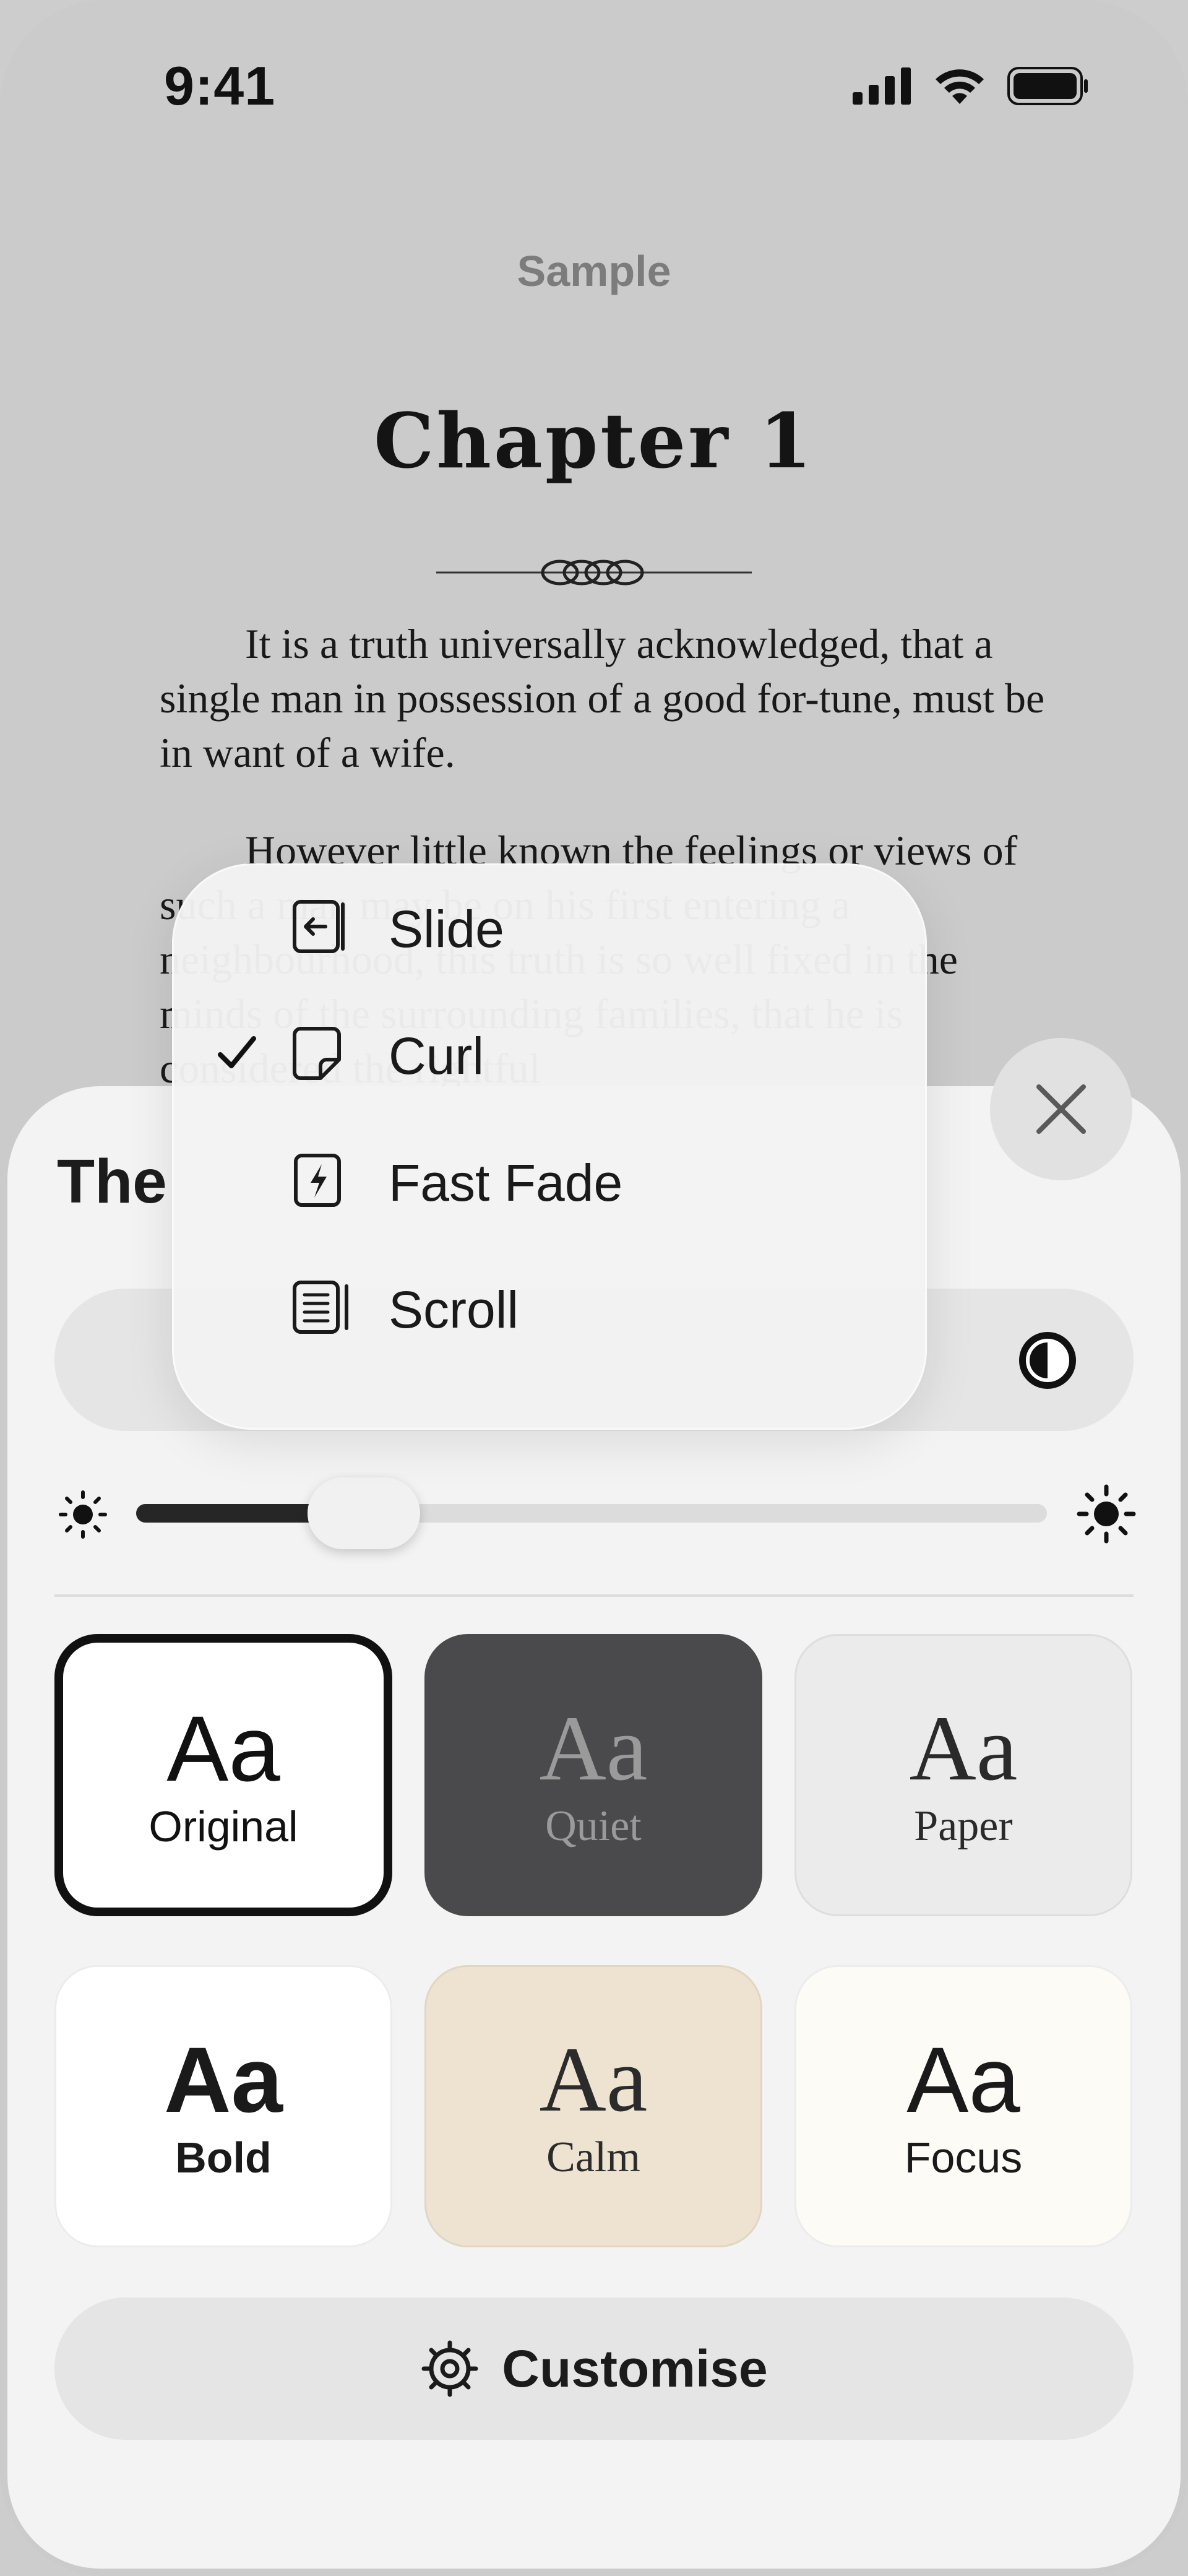 This screenshot has height=2576, width=1188. I want to click on menu-item-label: Curl, so click(437, 1056).